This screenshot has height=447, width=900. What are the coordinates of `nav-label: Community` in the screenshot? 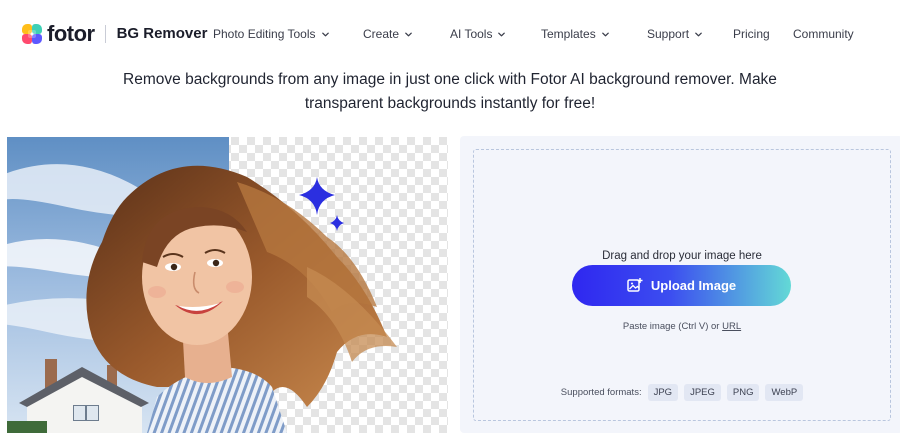 It's located at (823, 34).